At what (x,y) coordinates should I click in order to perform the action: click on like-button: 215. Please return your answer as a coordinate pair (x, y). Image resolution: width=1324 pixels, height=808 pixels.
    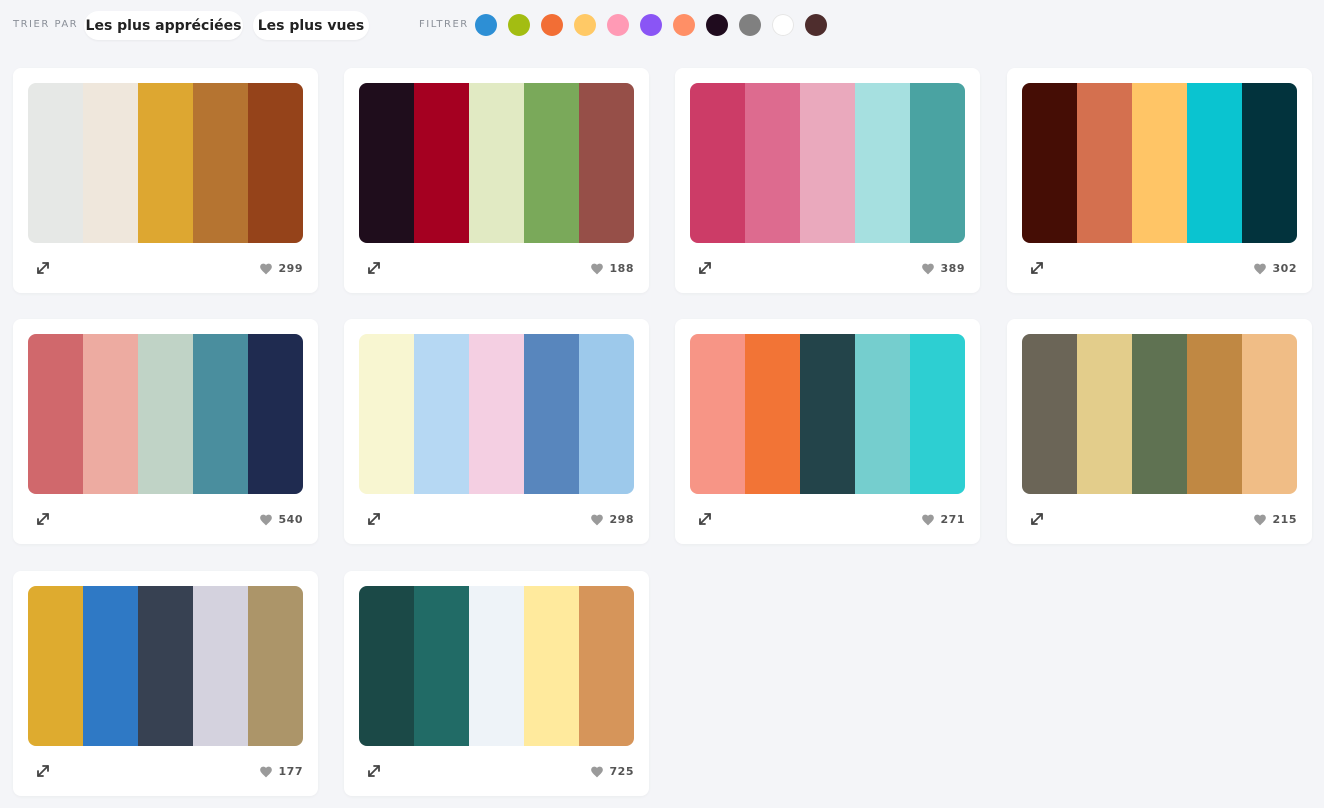
    Looking at the image, I should click on (1275, 519).